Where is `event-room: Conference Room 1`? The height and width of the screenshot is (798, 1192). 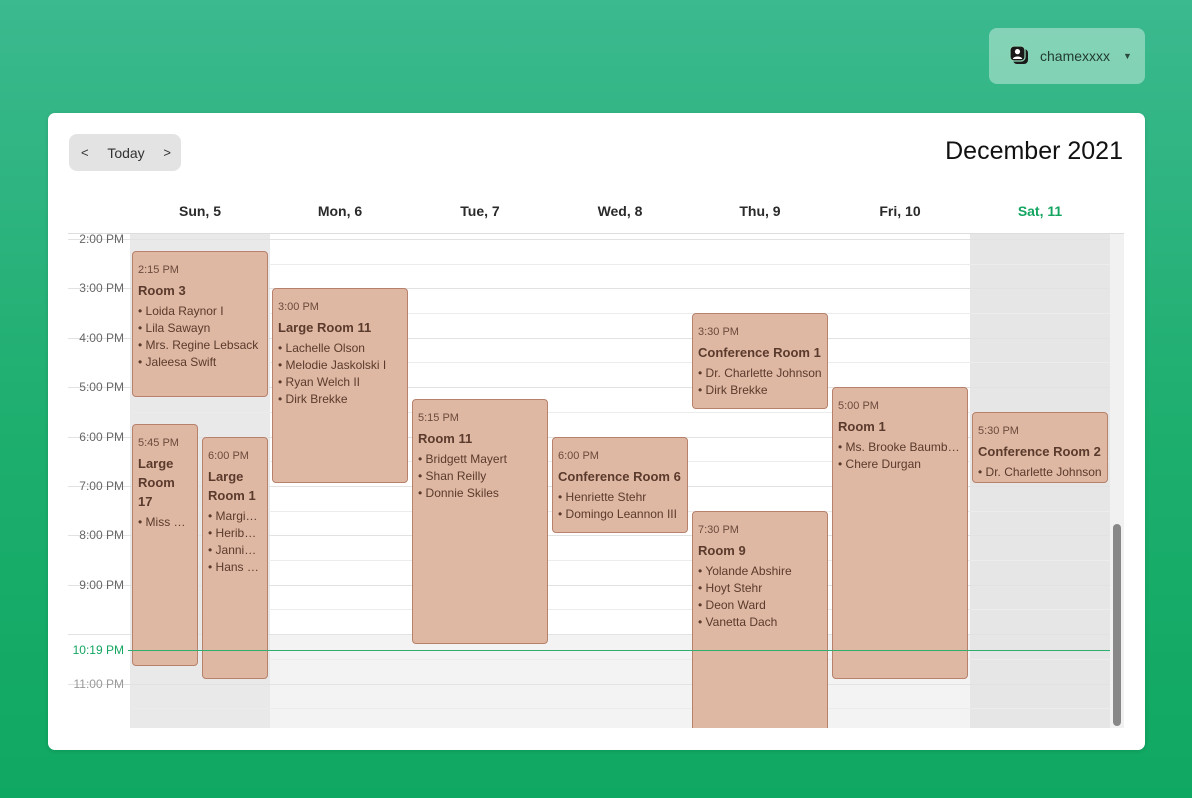
event-room: Conference Room 1 is located at coordinates (759, 353).